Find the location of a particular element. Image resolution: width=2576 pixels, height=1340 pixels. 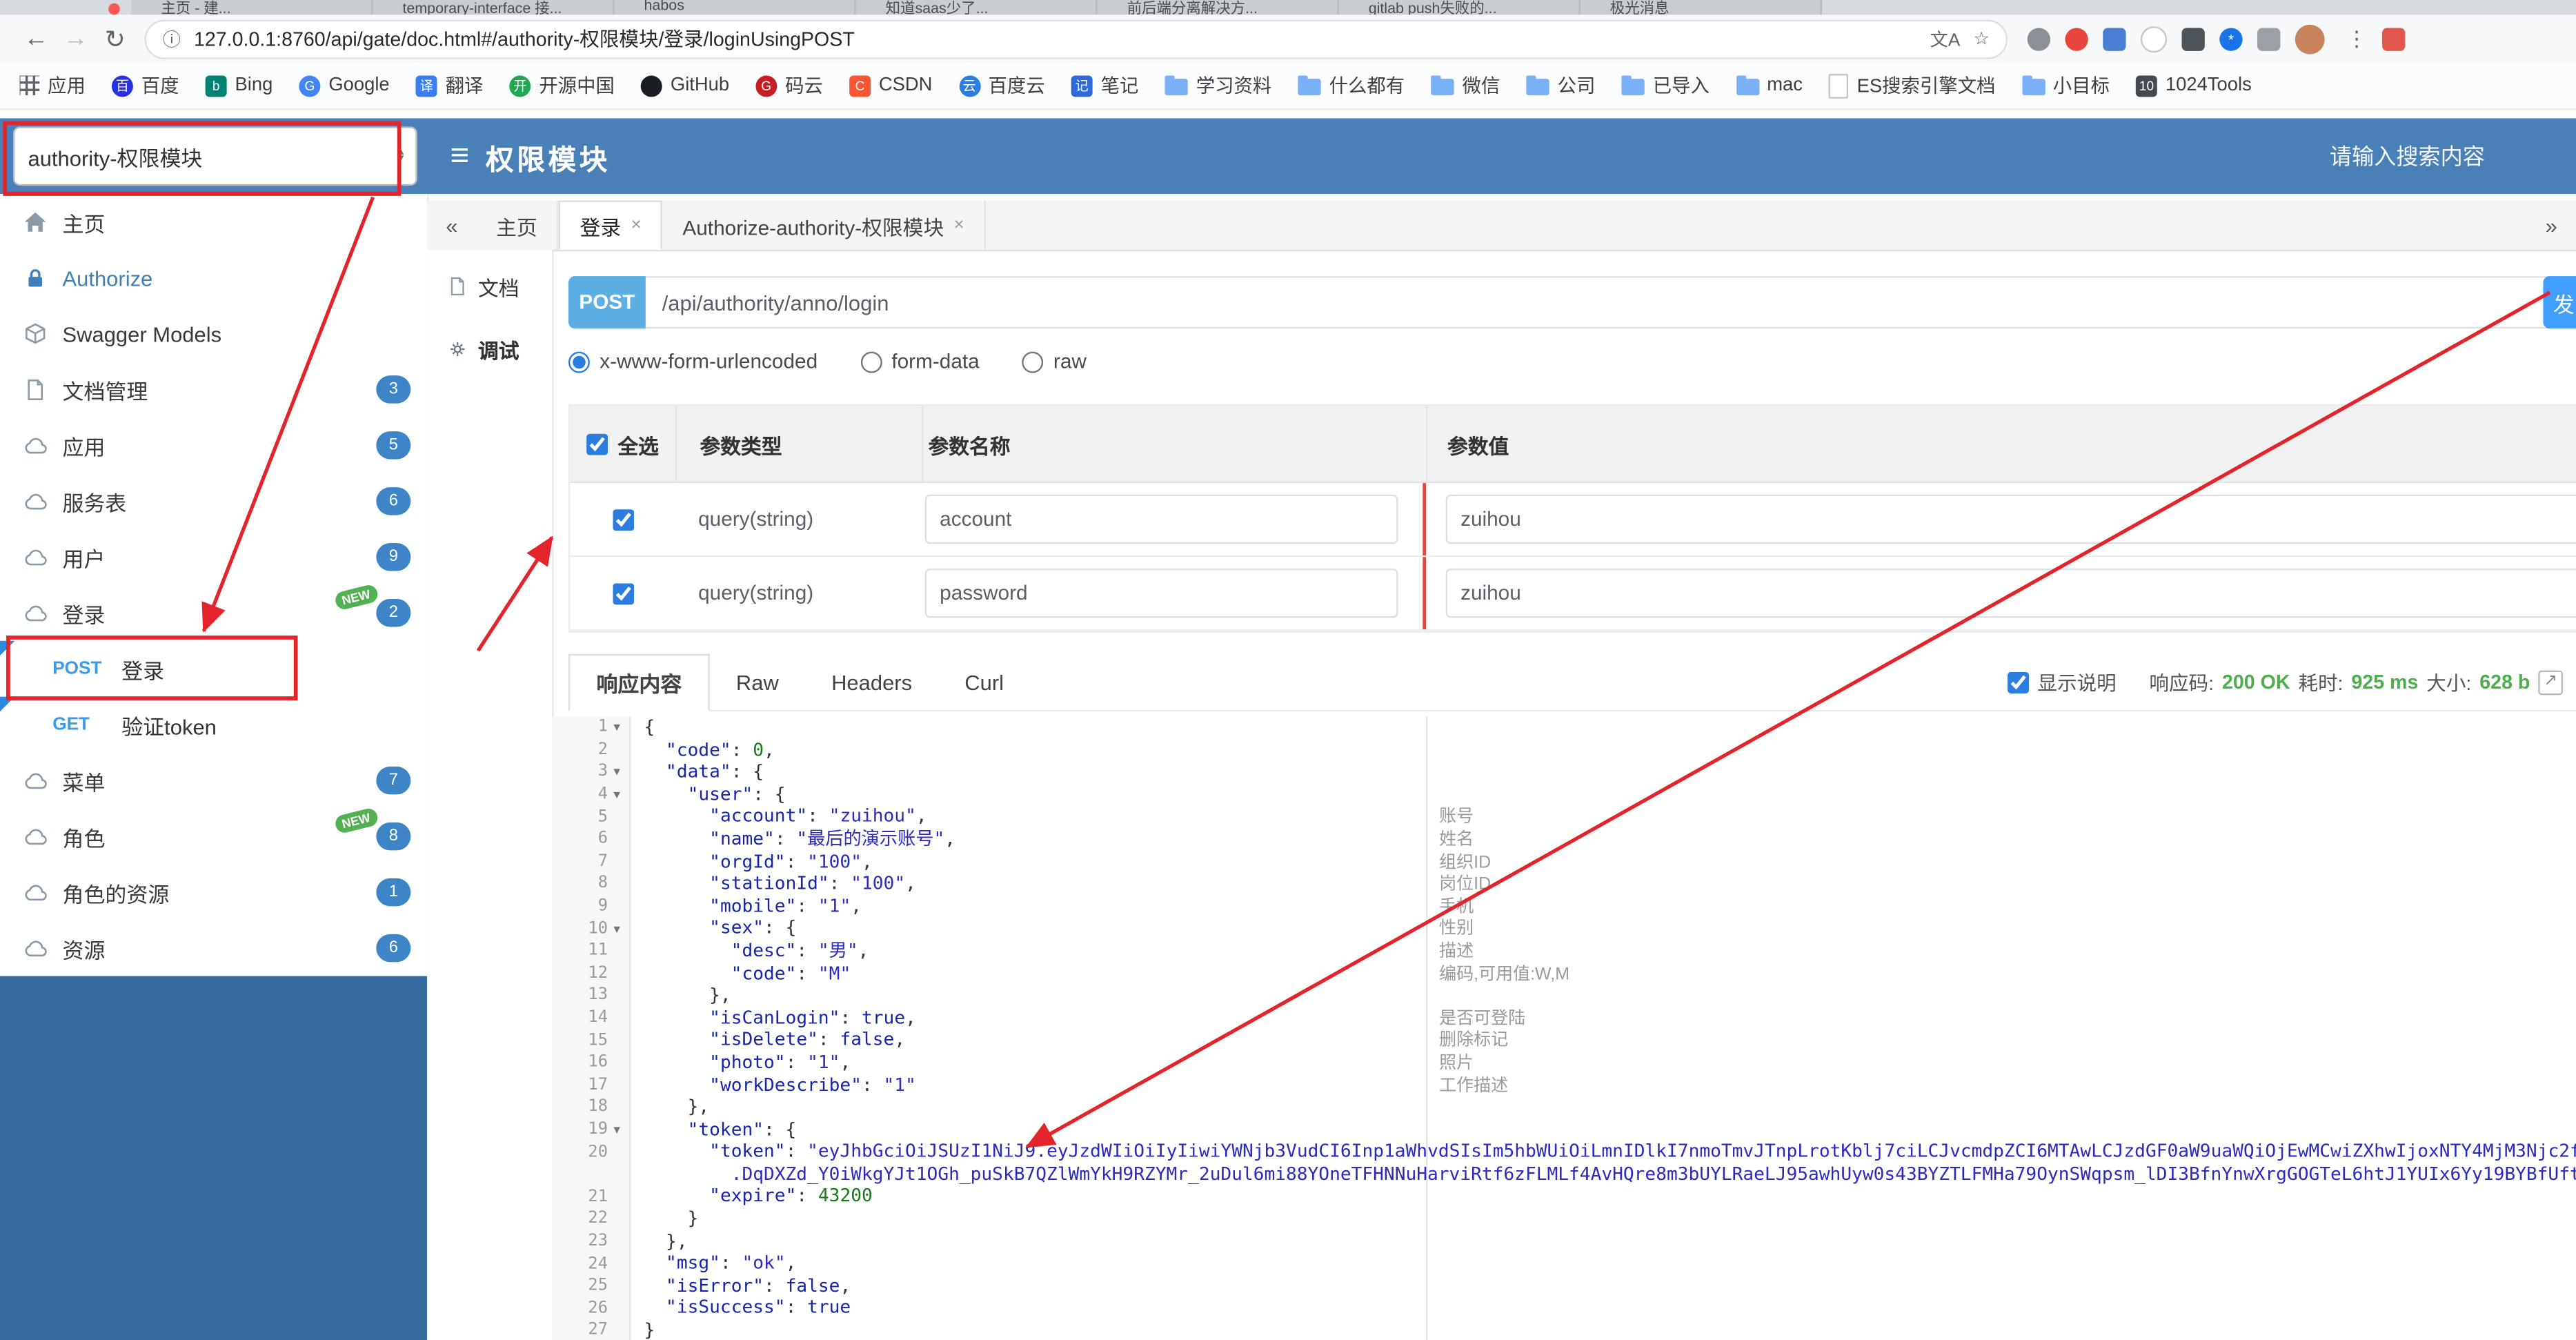

content-type-option-x-www-form-urlencoded: x-www-form-urlencoded is located at coordinates (693, 362).